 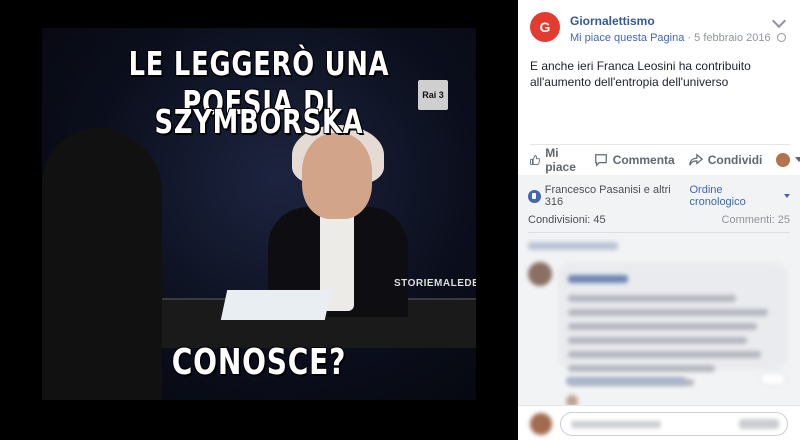 What do you see at coordinates (560, 159) in the screenshot?
I see `like-label: Mi piace` at bounding box center [560, 159].